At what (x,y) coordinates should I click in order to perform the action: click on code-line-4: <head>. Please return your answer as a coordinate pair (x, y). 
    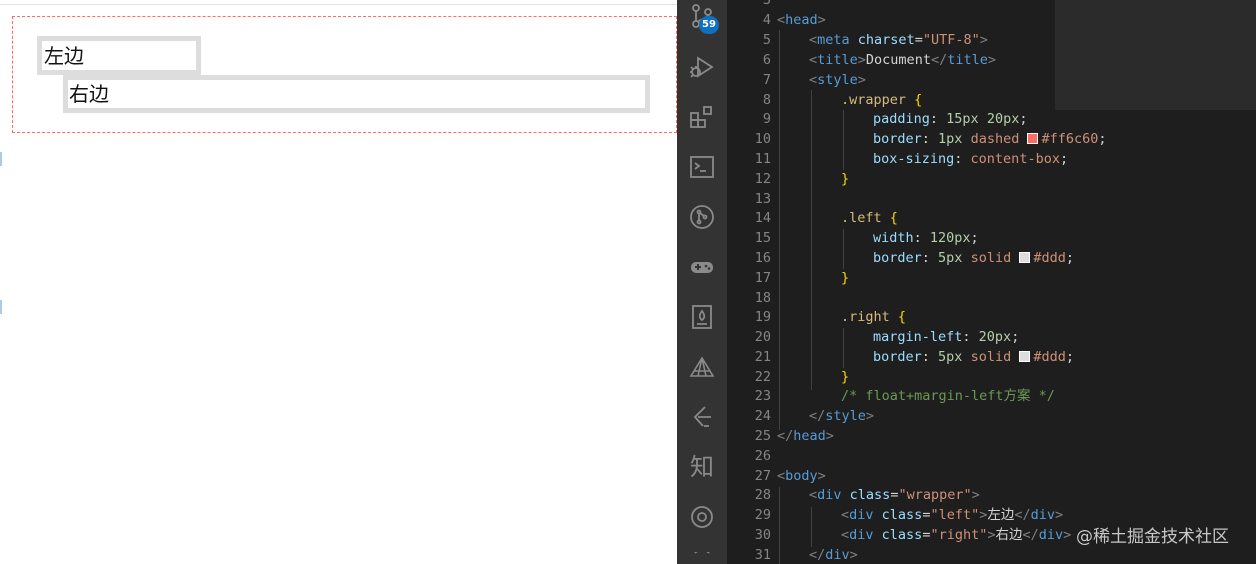
    Looking at the image, I should click on (801, 20).